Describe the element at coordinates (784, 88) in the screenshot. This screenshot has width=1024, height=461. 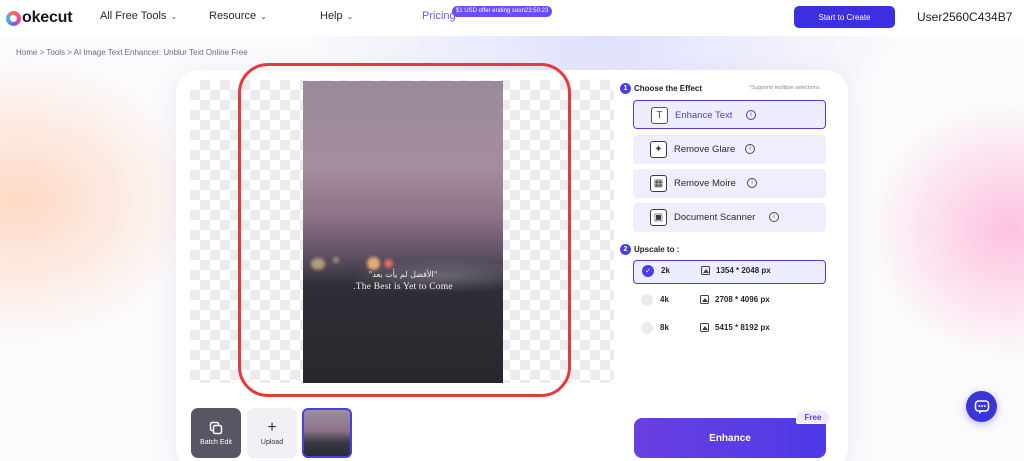
I see `multiple-selection-note: *Supports multiple selections` at that location.